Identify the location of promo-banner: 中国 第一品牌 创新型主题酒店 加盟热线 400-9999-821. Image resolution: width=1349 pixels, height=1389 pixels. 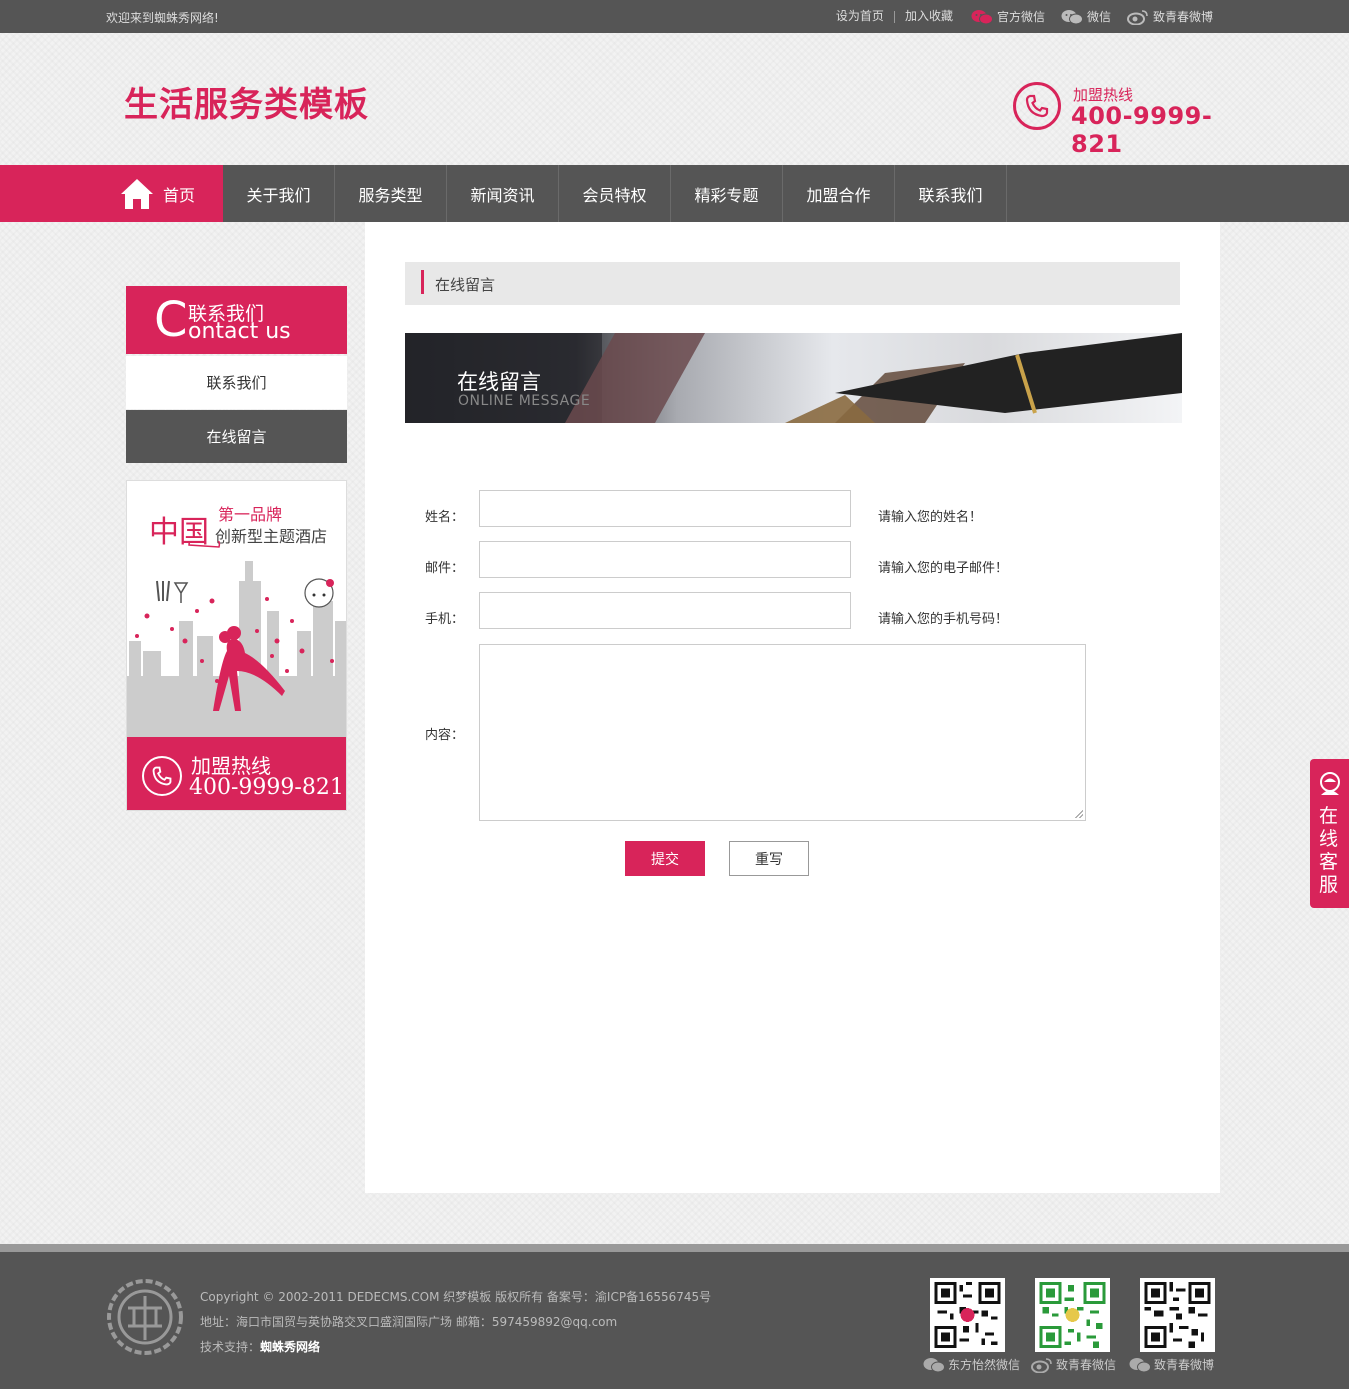
(236, 645).